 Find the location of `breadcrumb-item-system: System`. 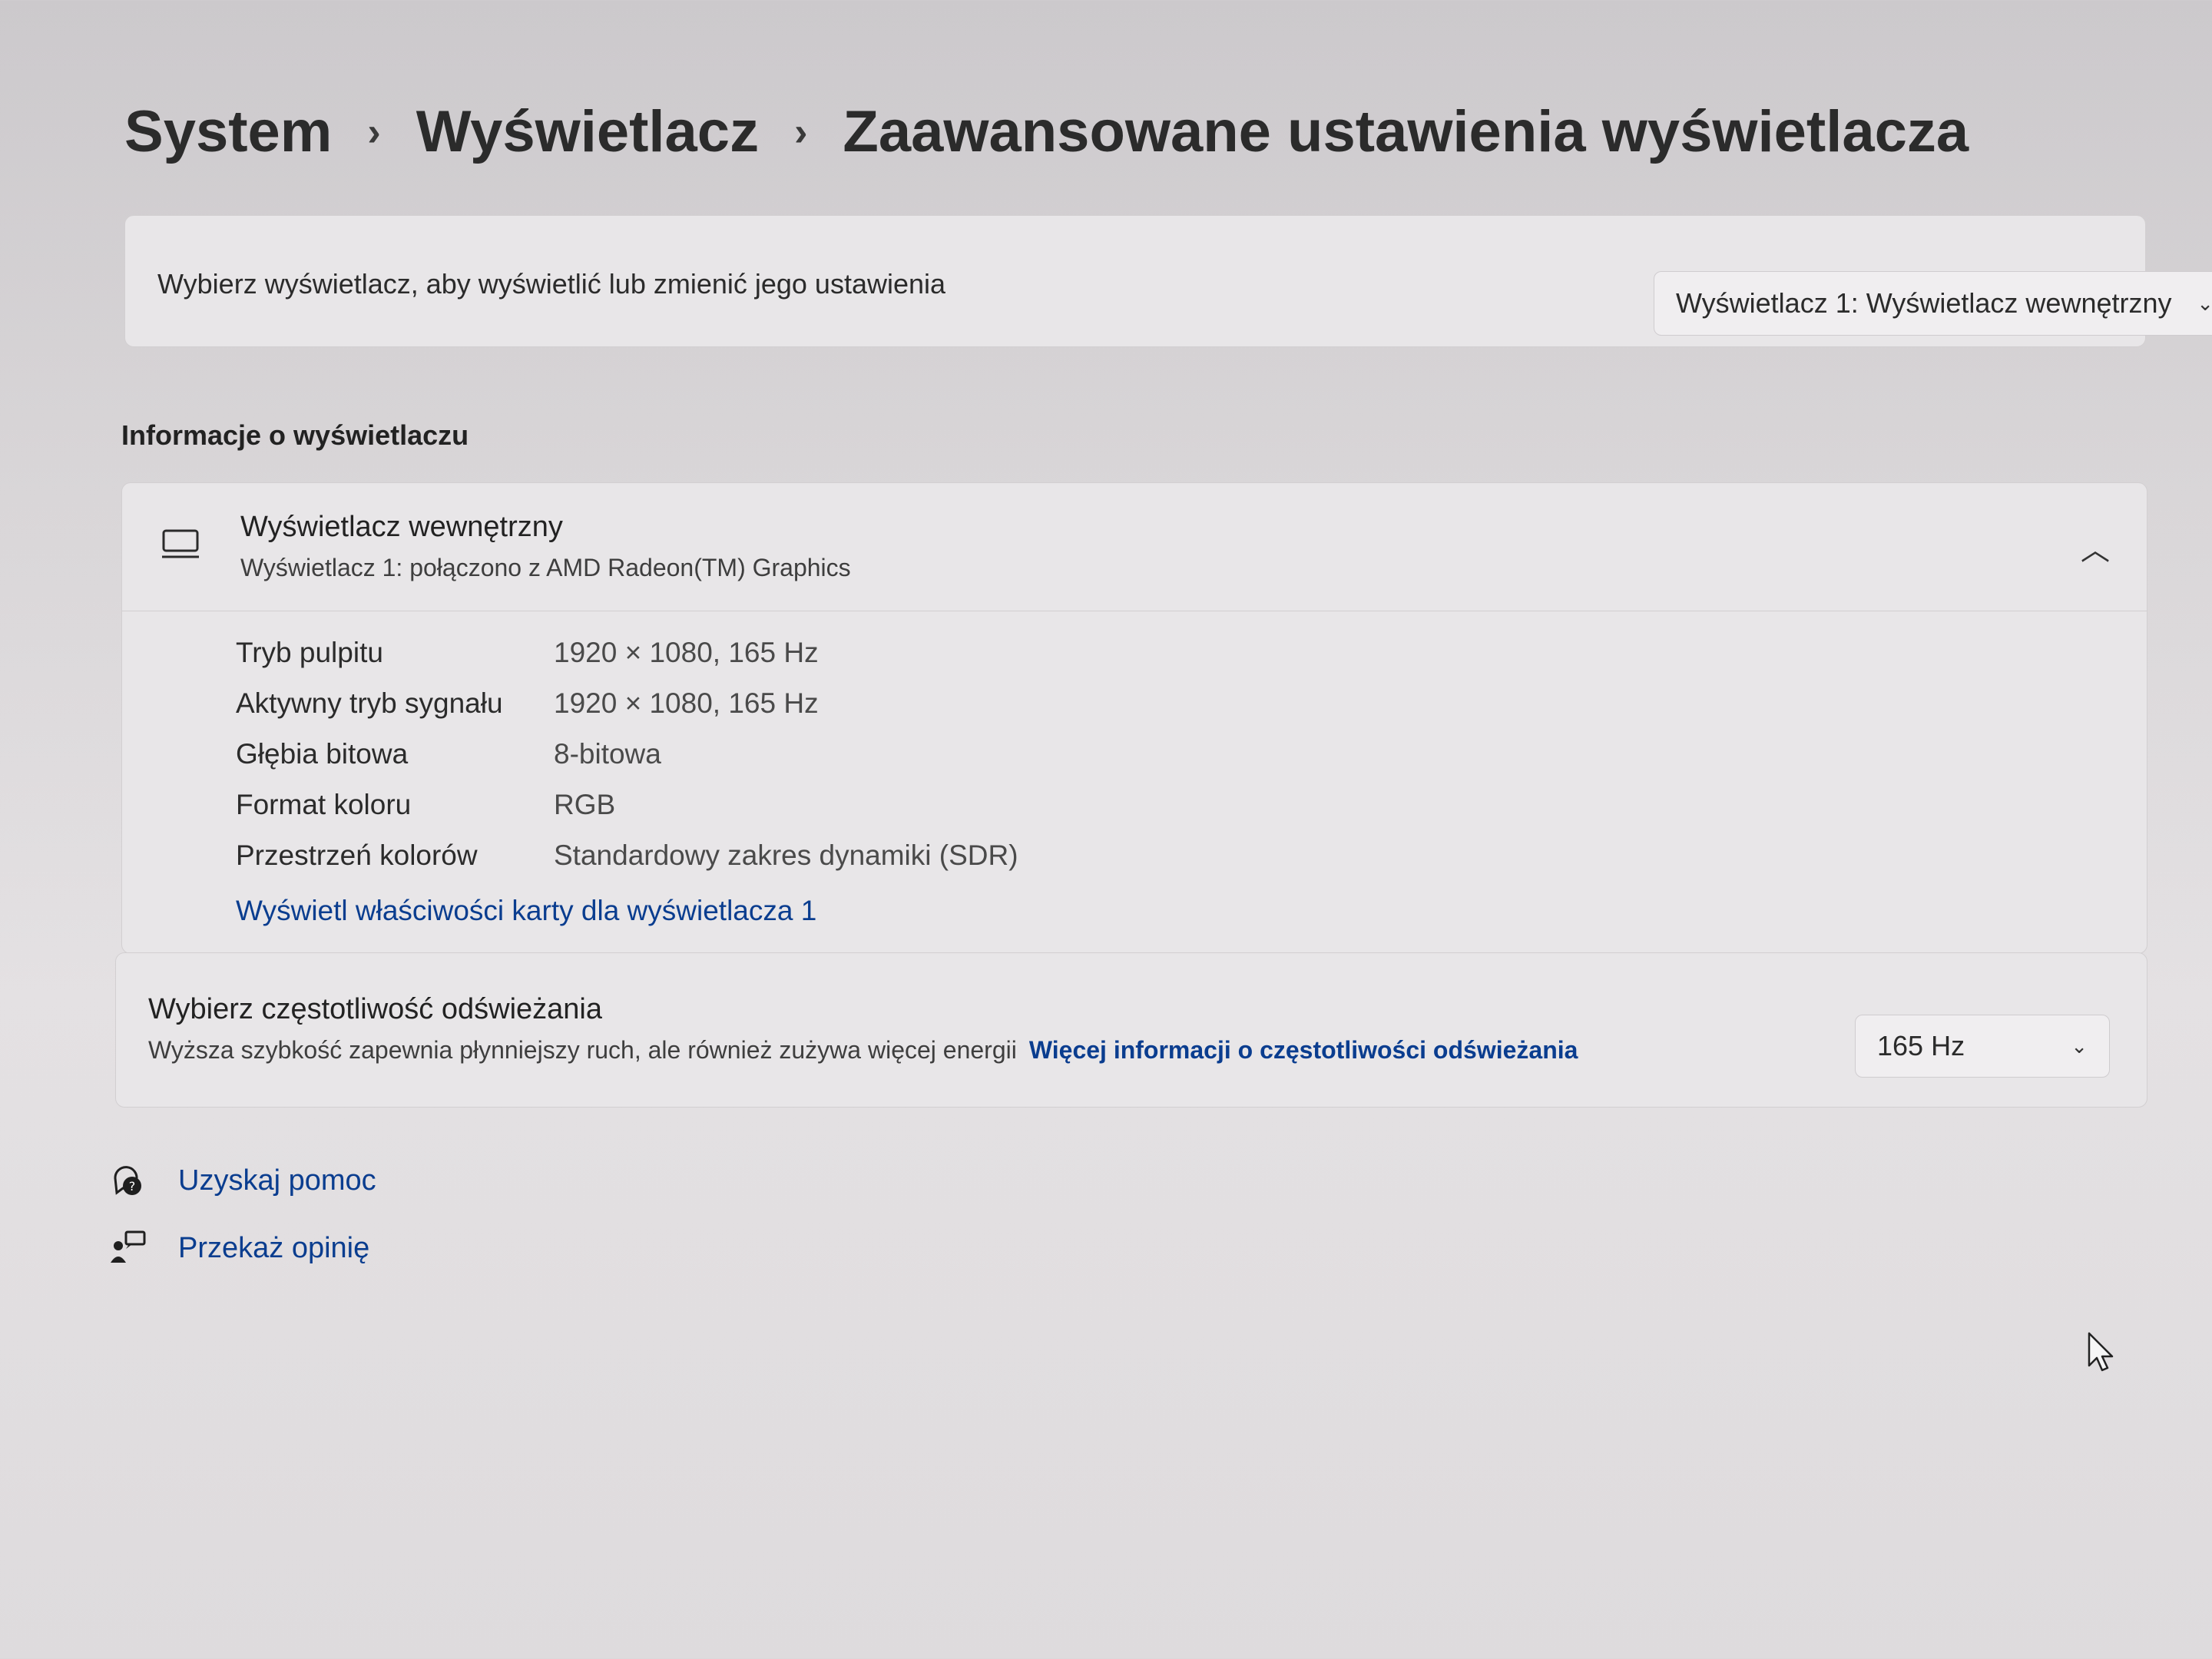

breadcrumb-item-system: System is located at coordinates (228, 132).